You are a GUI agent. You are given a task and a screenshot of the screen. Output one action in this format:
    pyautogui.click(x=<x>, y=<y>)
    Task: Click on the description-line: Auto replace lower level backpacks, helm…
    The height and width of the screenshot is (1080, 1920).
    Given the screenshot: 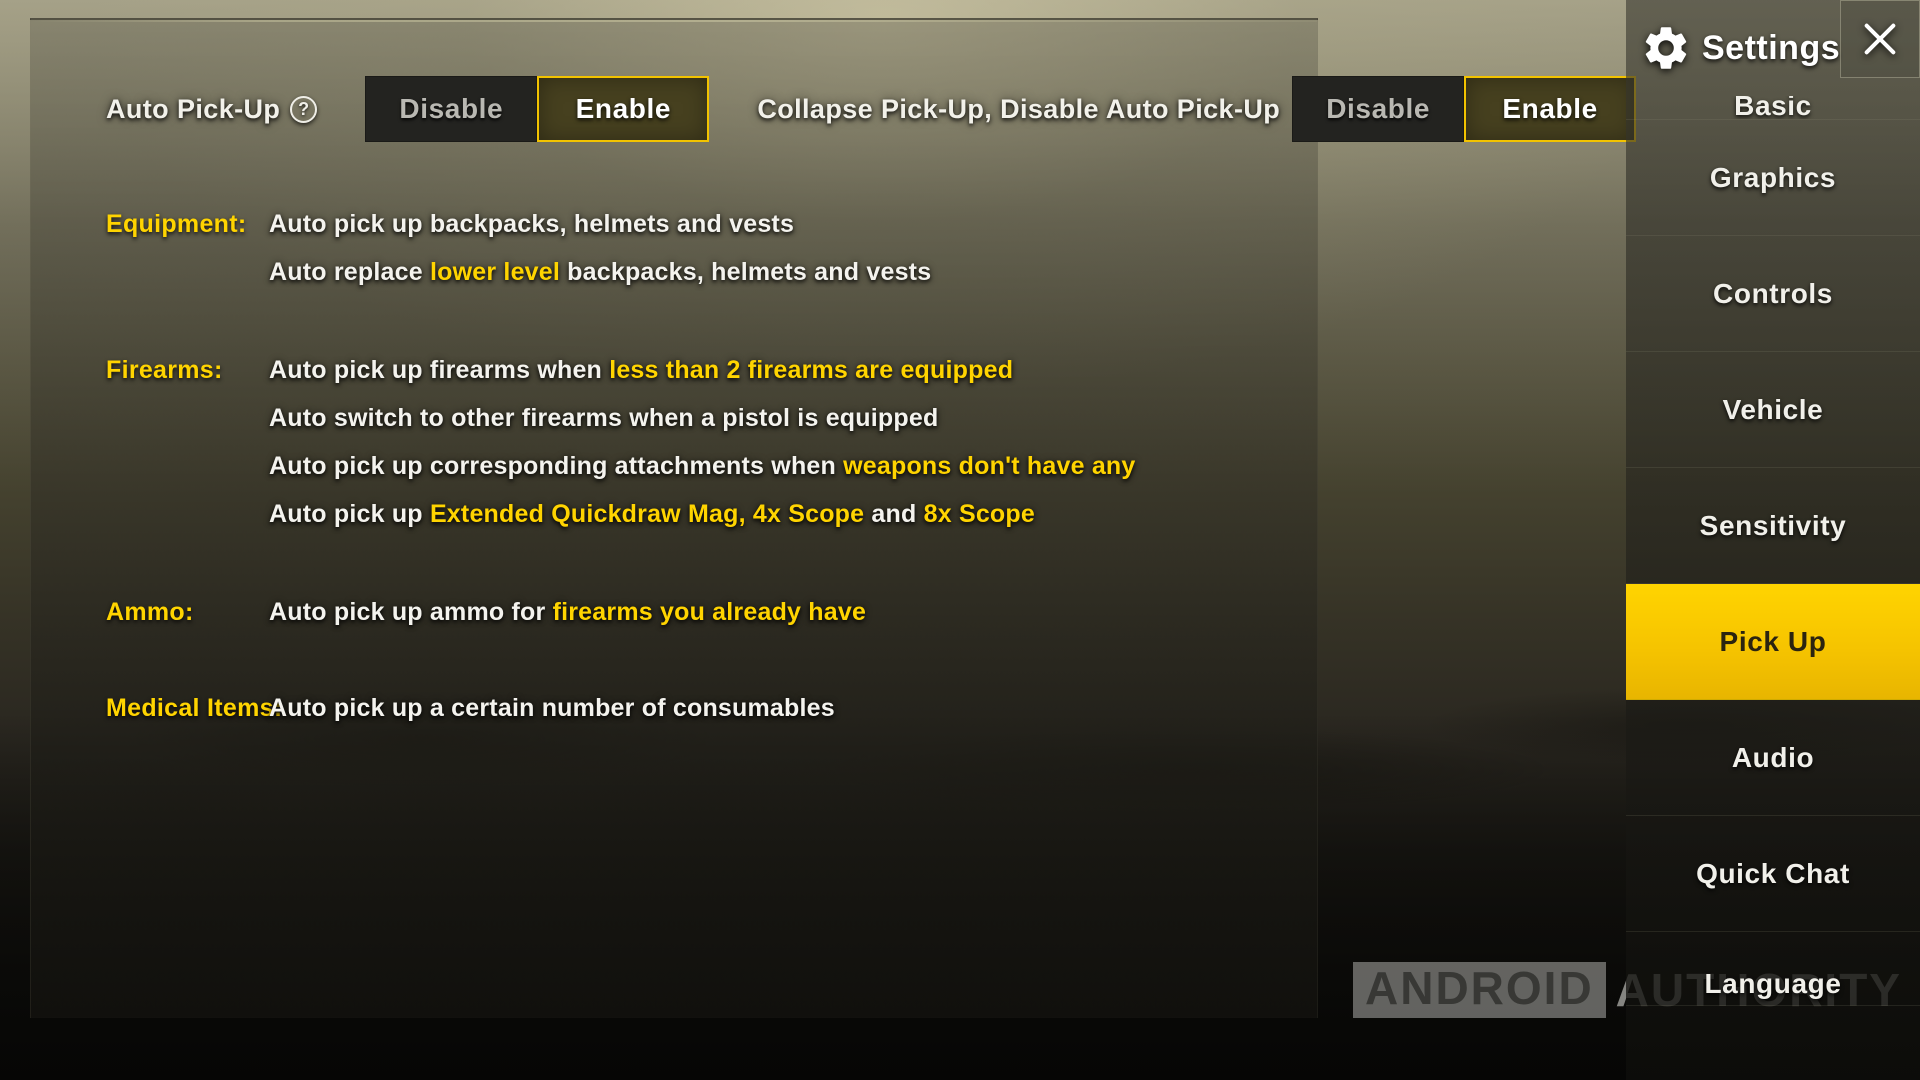 What is the action you would take?
    pyautogui.click(x=793, y=272)
    